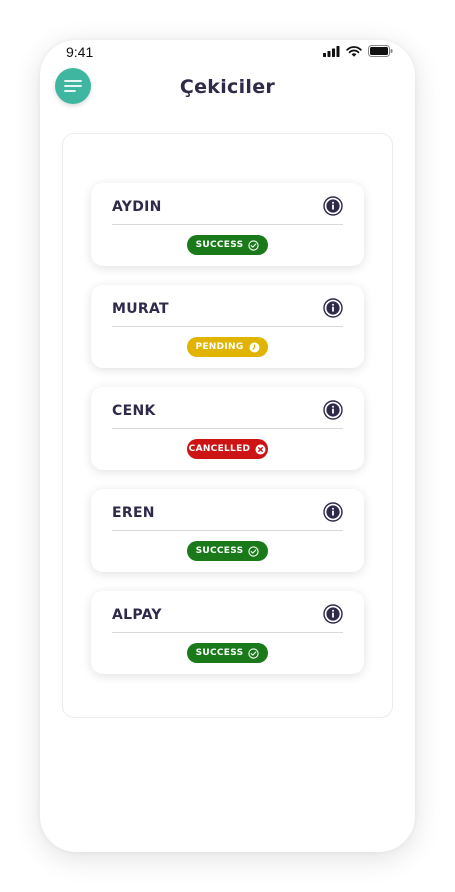 Image resolution: width=455 pixels, height=892 pixels. I want to click on driver-name: AYDIN, so click(137, 207).